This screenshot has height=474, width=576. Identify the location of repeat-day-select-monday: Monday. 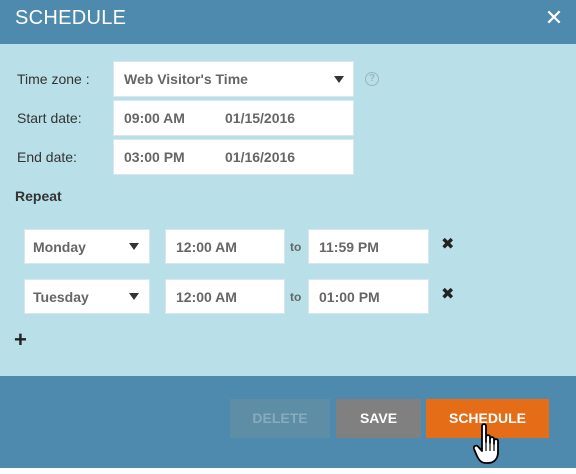
(87, 246).